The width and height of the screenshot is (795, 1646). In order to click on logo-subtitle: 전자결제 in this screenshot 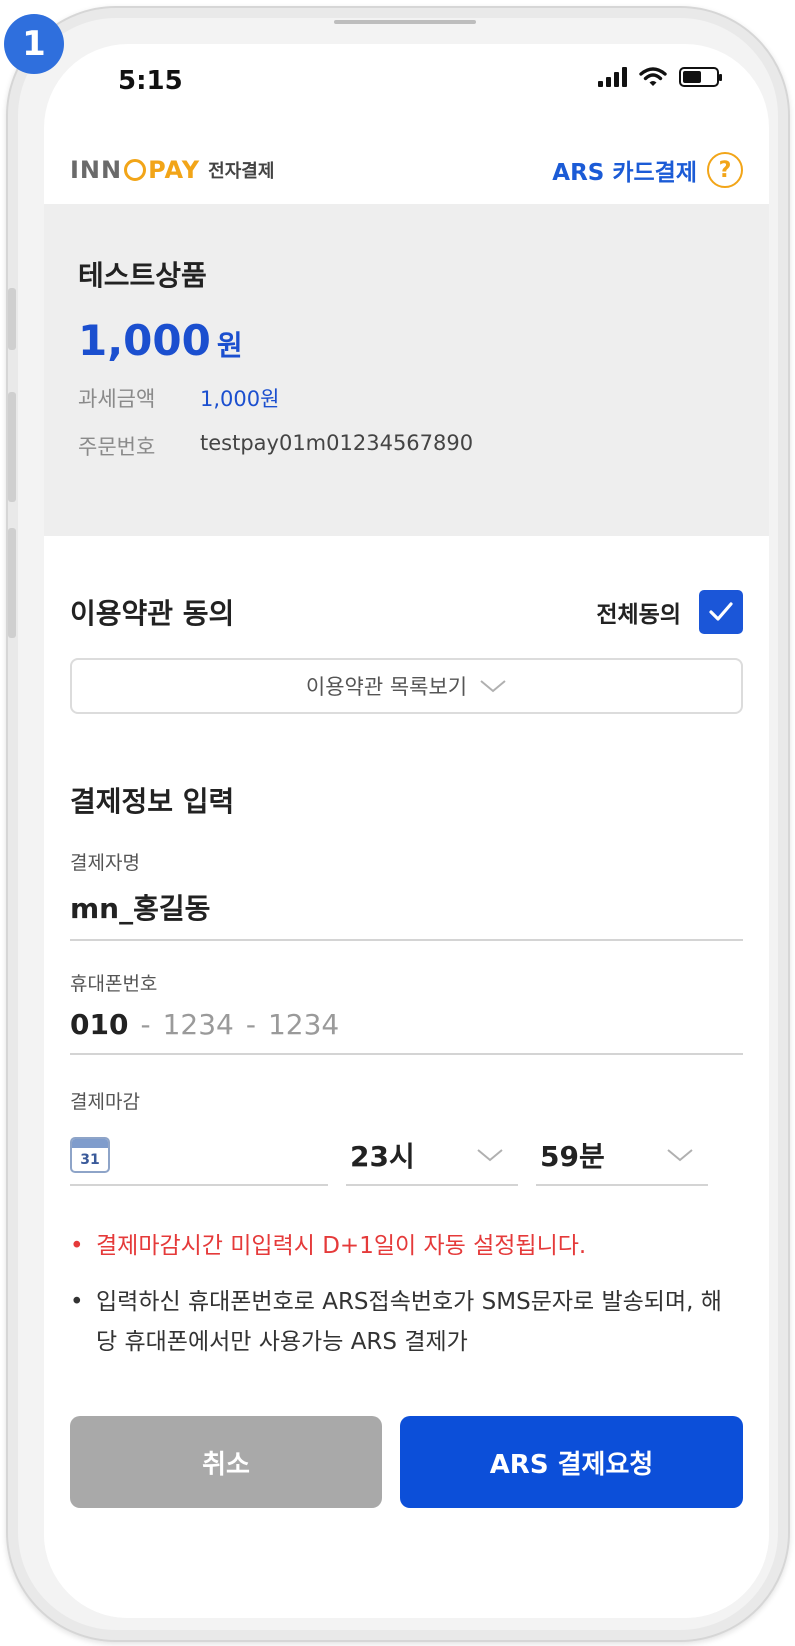, I will do `click(241, 171)`.